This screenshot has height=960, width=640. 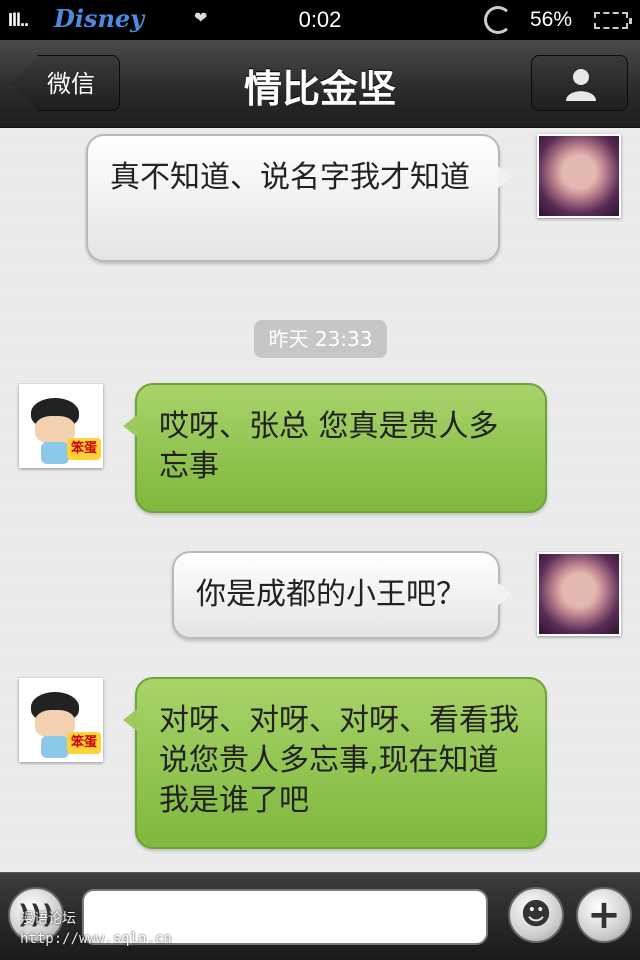 I want to click on message-text: 你是成都的小王吧？, so click(x=331, y=594).